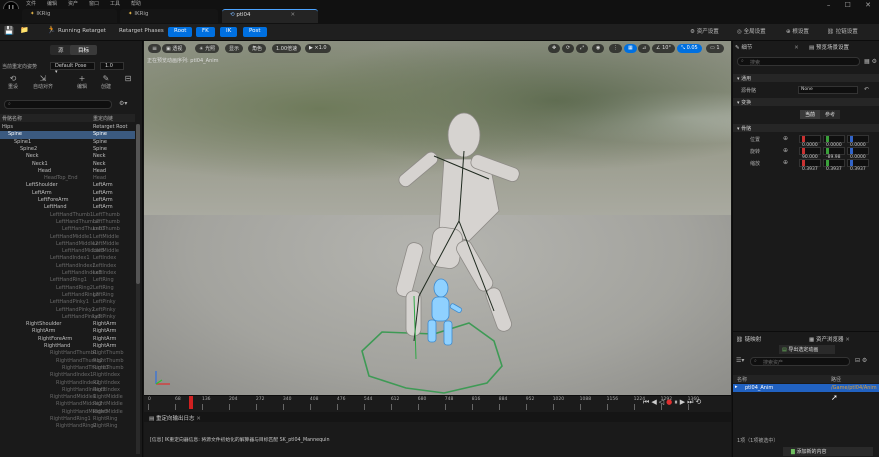 This screenshot has width=879, height=457. Describe the element at coordinates (670, 402) in the screenshot. I see `record-icon: ●` at that location.